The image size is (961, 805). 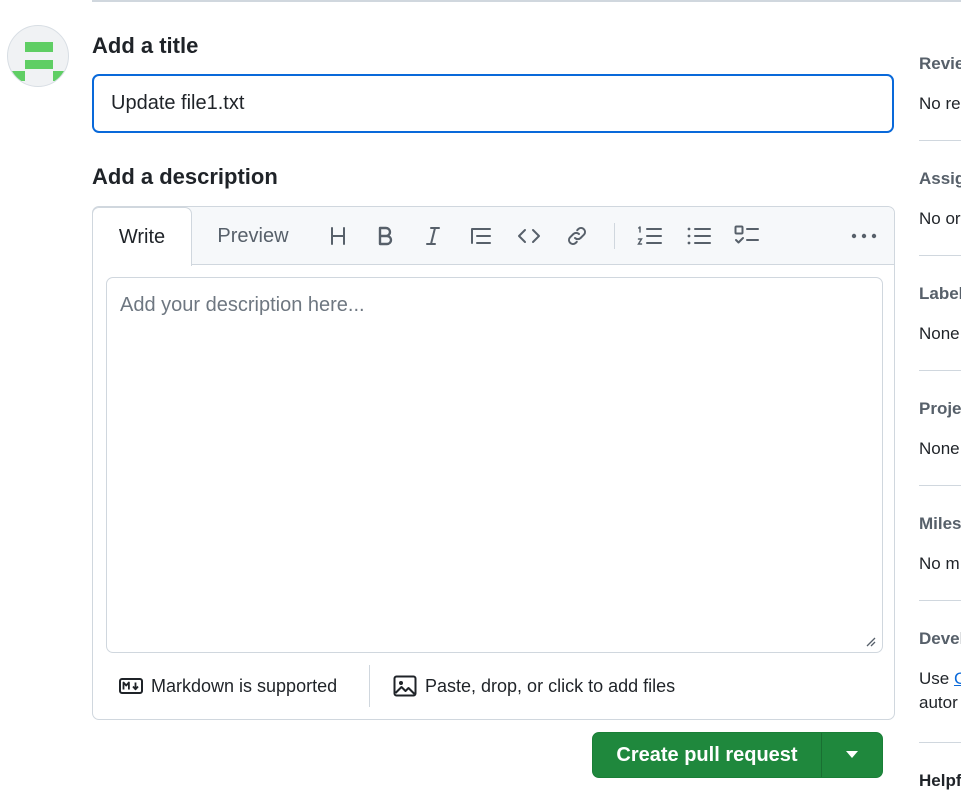 What do you see at coordinates (870, 641) in the screenshot?
I see `resize-grip-icon` at bounding box center [870, 641].